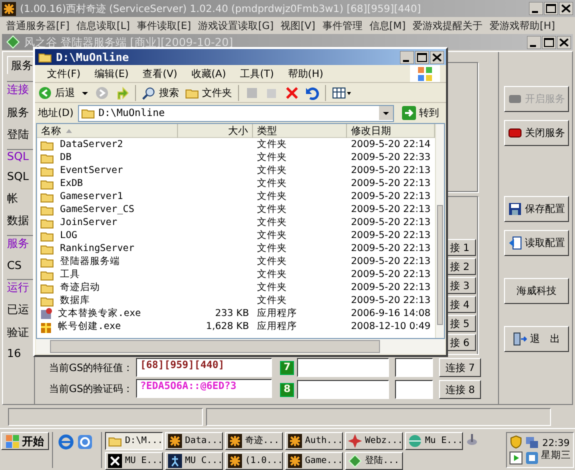  What do you see at coordinates (472, 439) in the screenshot?
I see `speaker-icon` at bounding box center [472, 439].